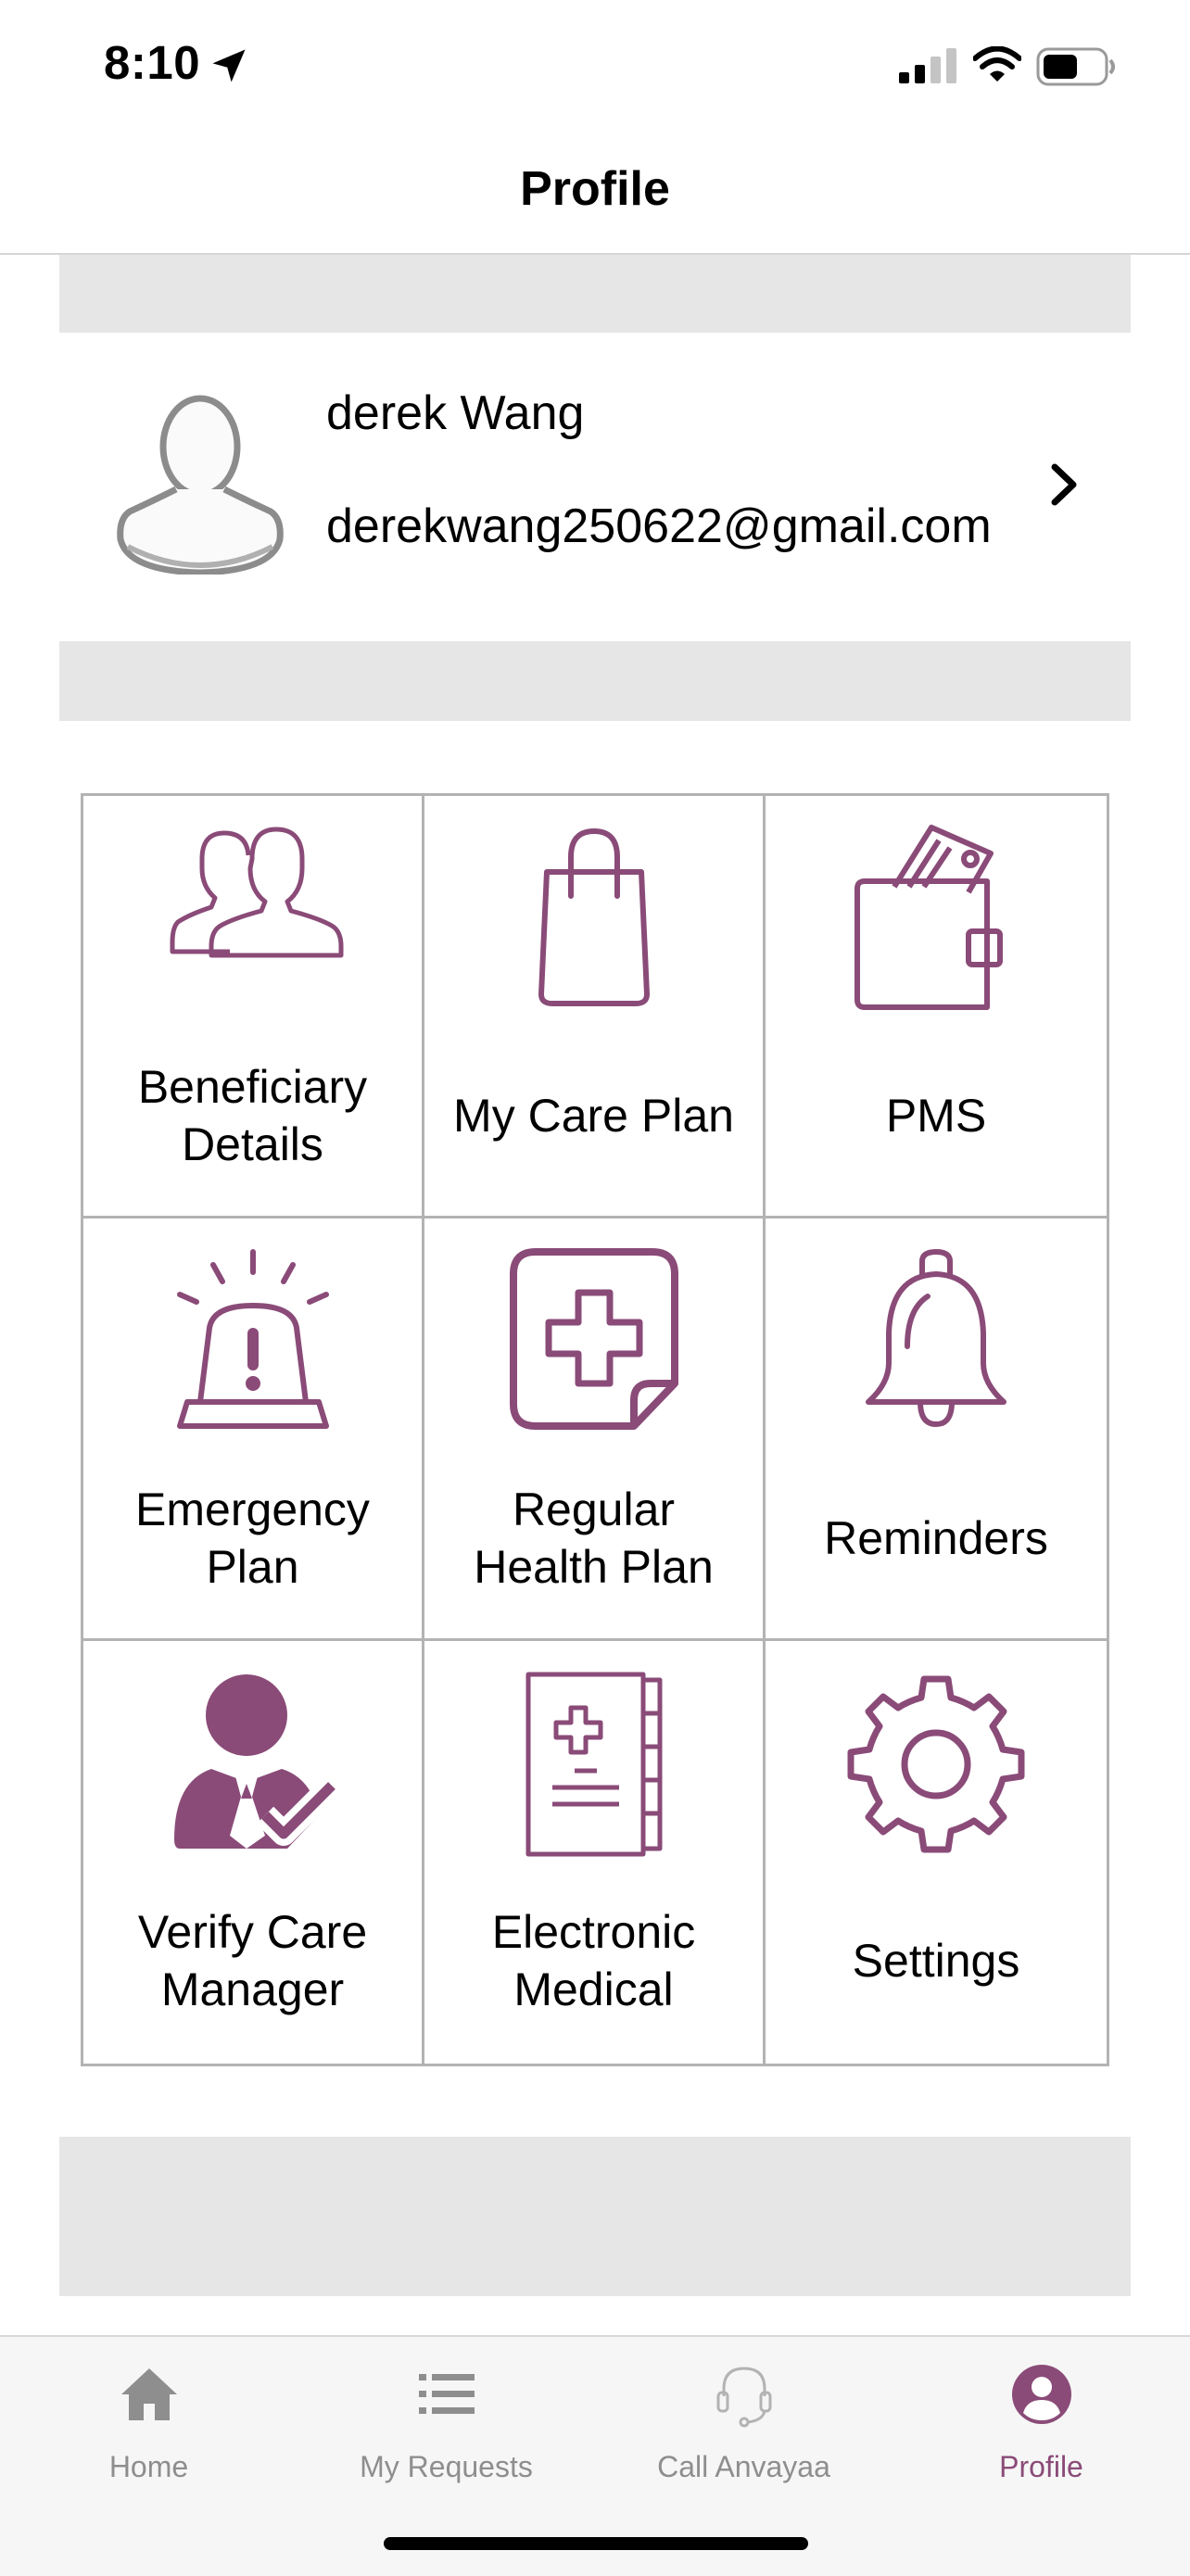 The width and height of the screenshot is (1190, 2576). I want to click on user-silhouette-icon, so click(200, 485).